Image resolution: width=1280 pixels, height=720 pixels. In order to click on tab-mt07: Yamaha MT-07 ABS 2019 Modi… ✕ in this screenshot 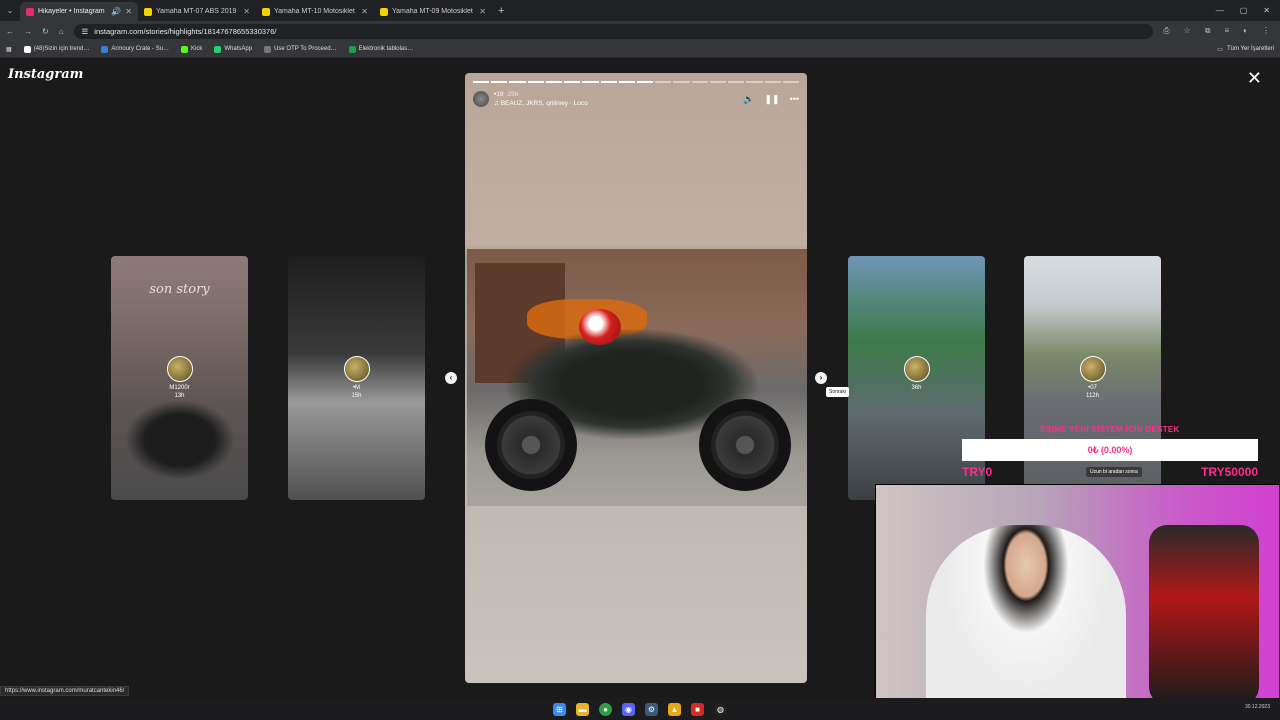, I will do `click(197, 11)`.